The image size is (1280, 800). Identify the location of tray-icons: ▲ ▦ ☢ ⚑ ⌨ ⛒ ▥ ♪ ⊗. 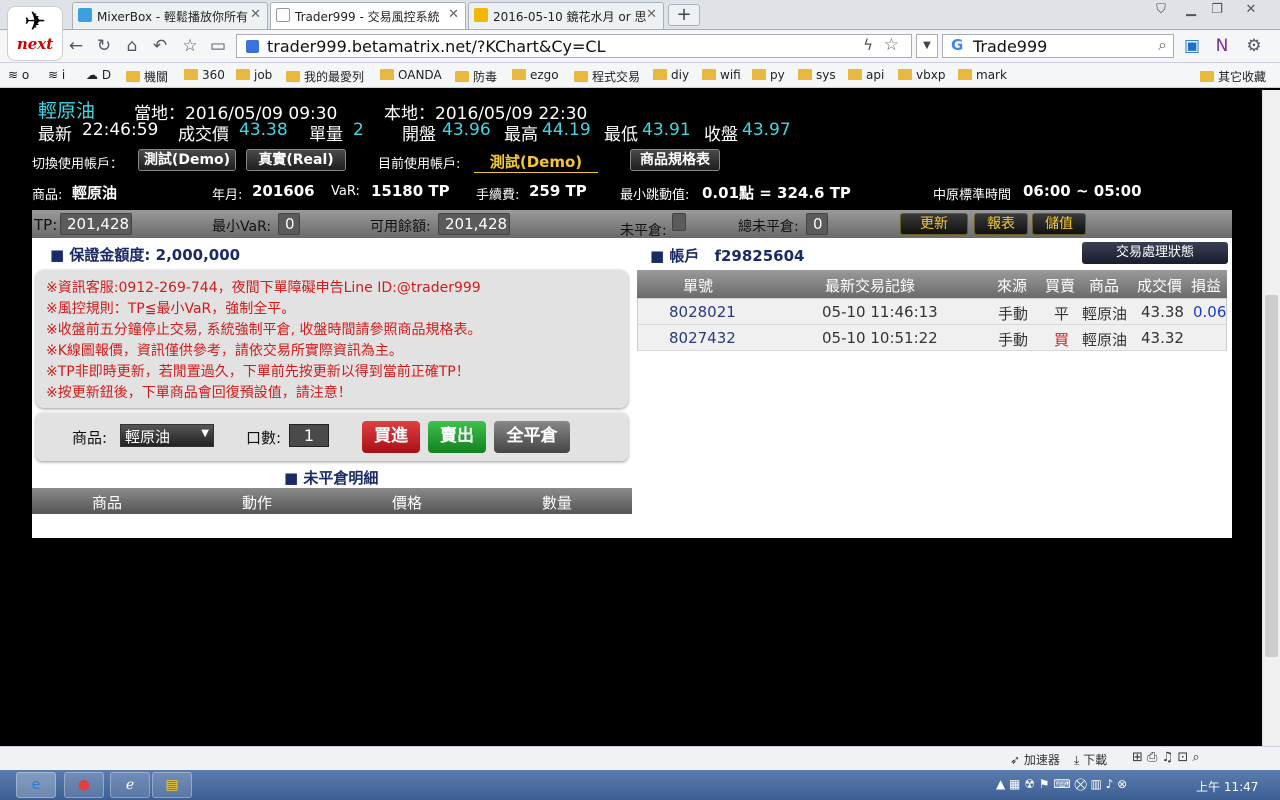
(1061, 784).